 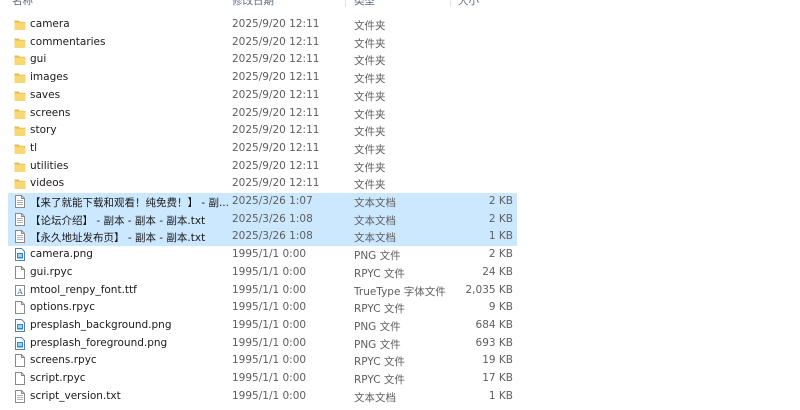 What do you see at coordinates (130, 220) in the screenshot?
I see `file-name: 【论坛介绍】 - 副本 - 副本 - 副本.txt` at bounding box center [130, 220].